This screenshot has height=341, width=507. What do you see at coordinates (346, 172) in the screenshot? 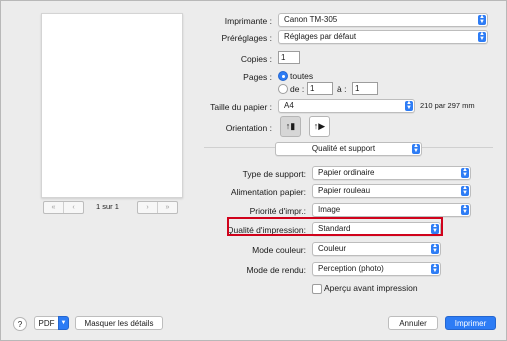
I see `media-type-value: Papier ordinaire` at bounding box center [346, 172].